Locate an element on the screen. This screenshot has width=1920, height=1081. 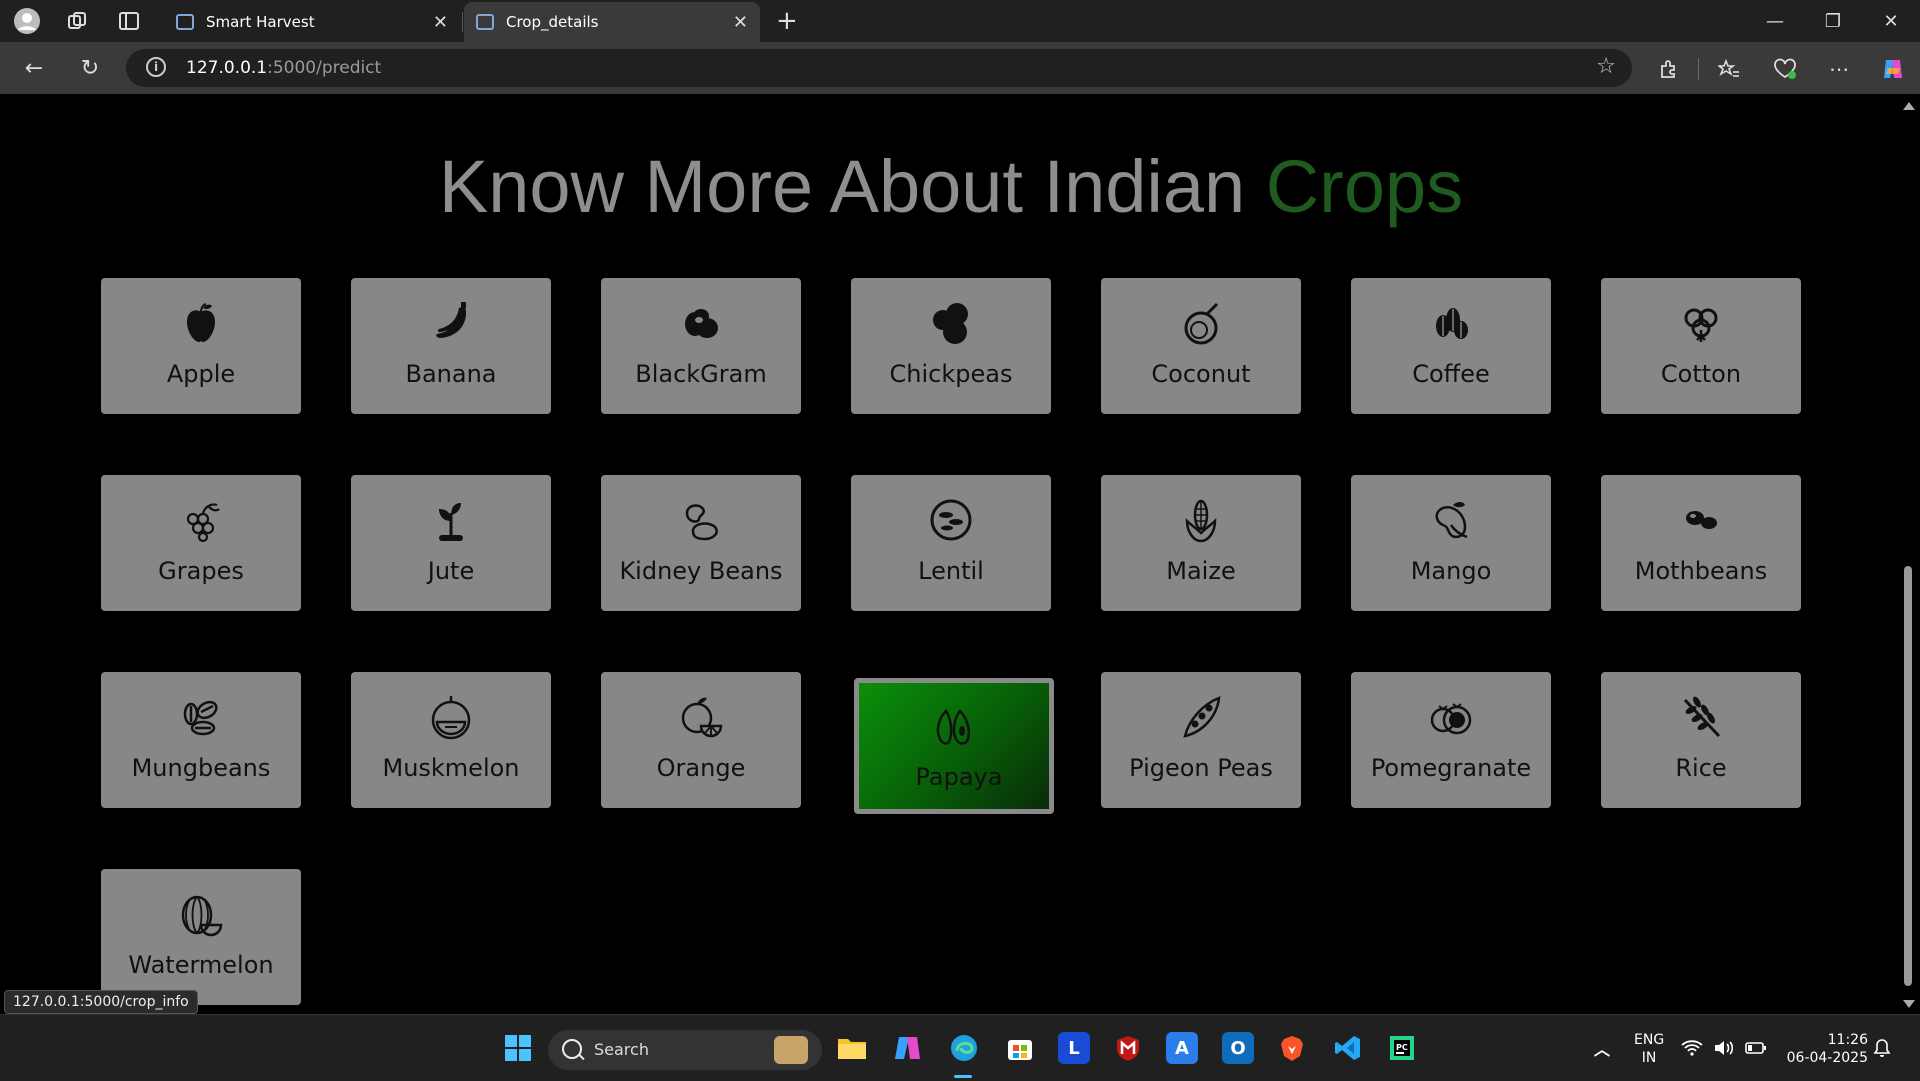
notifications-bell-icon is located at coordinates (1882, 1048).